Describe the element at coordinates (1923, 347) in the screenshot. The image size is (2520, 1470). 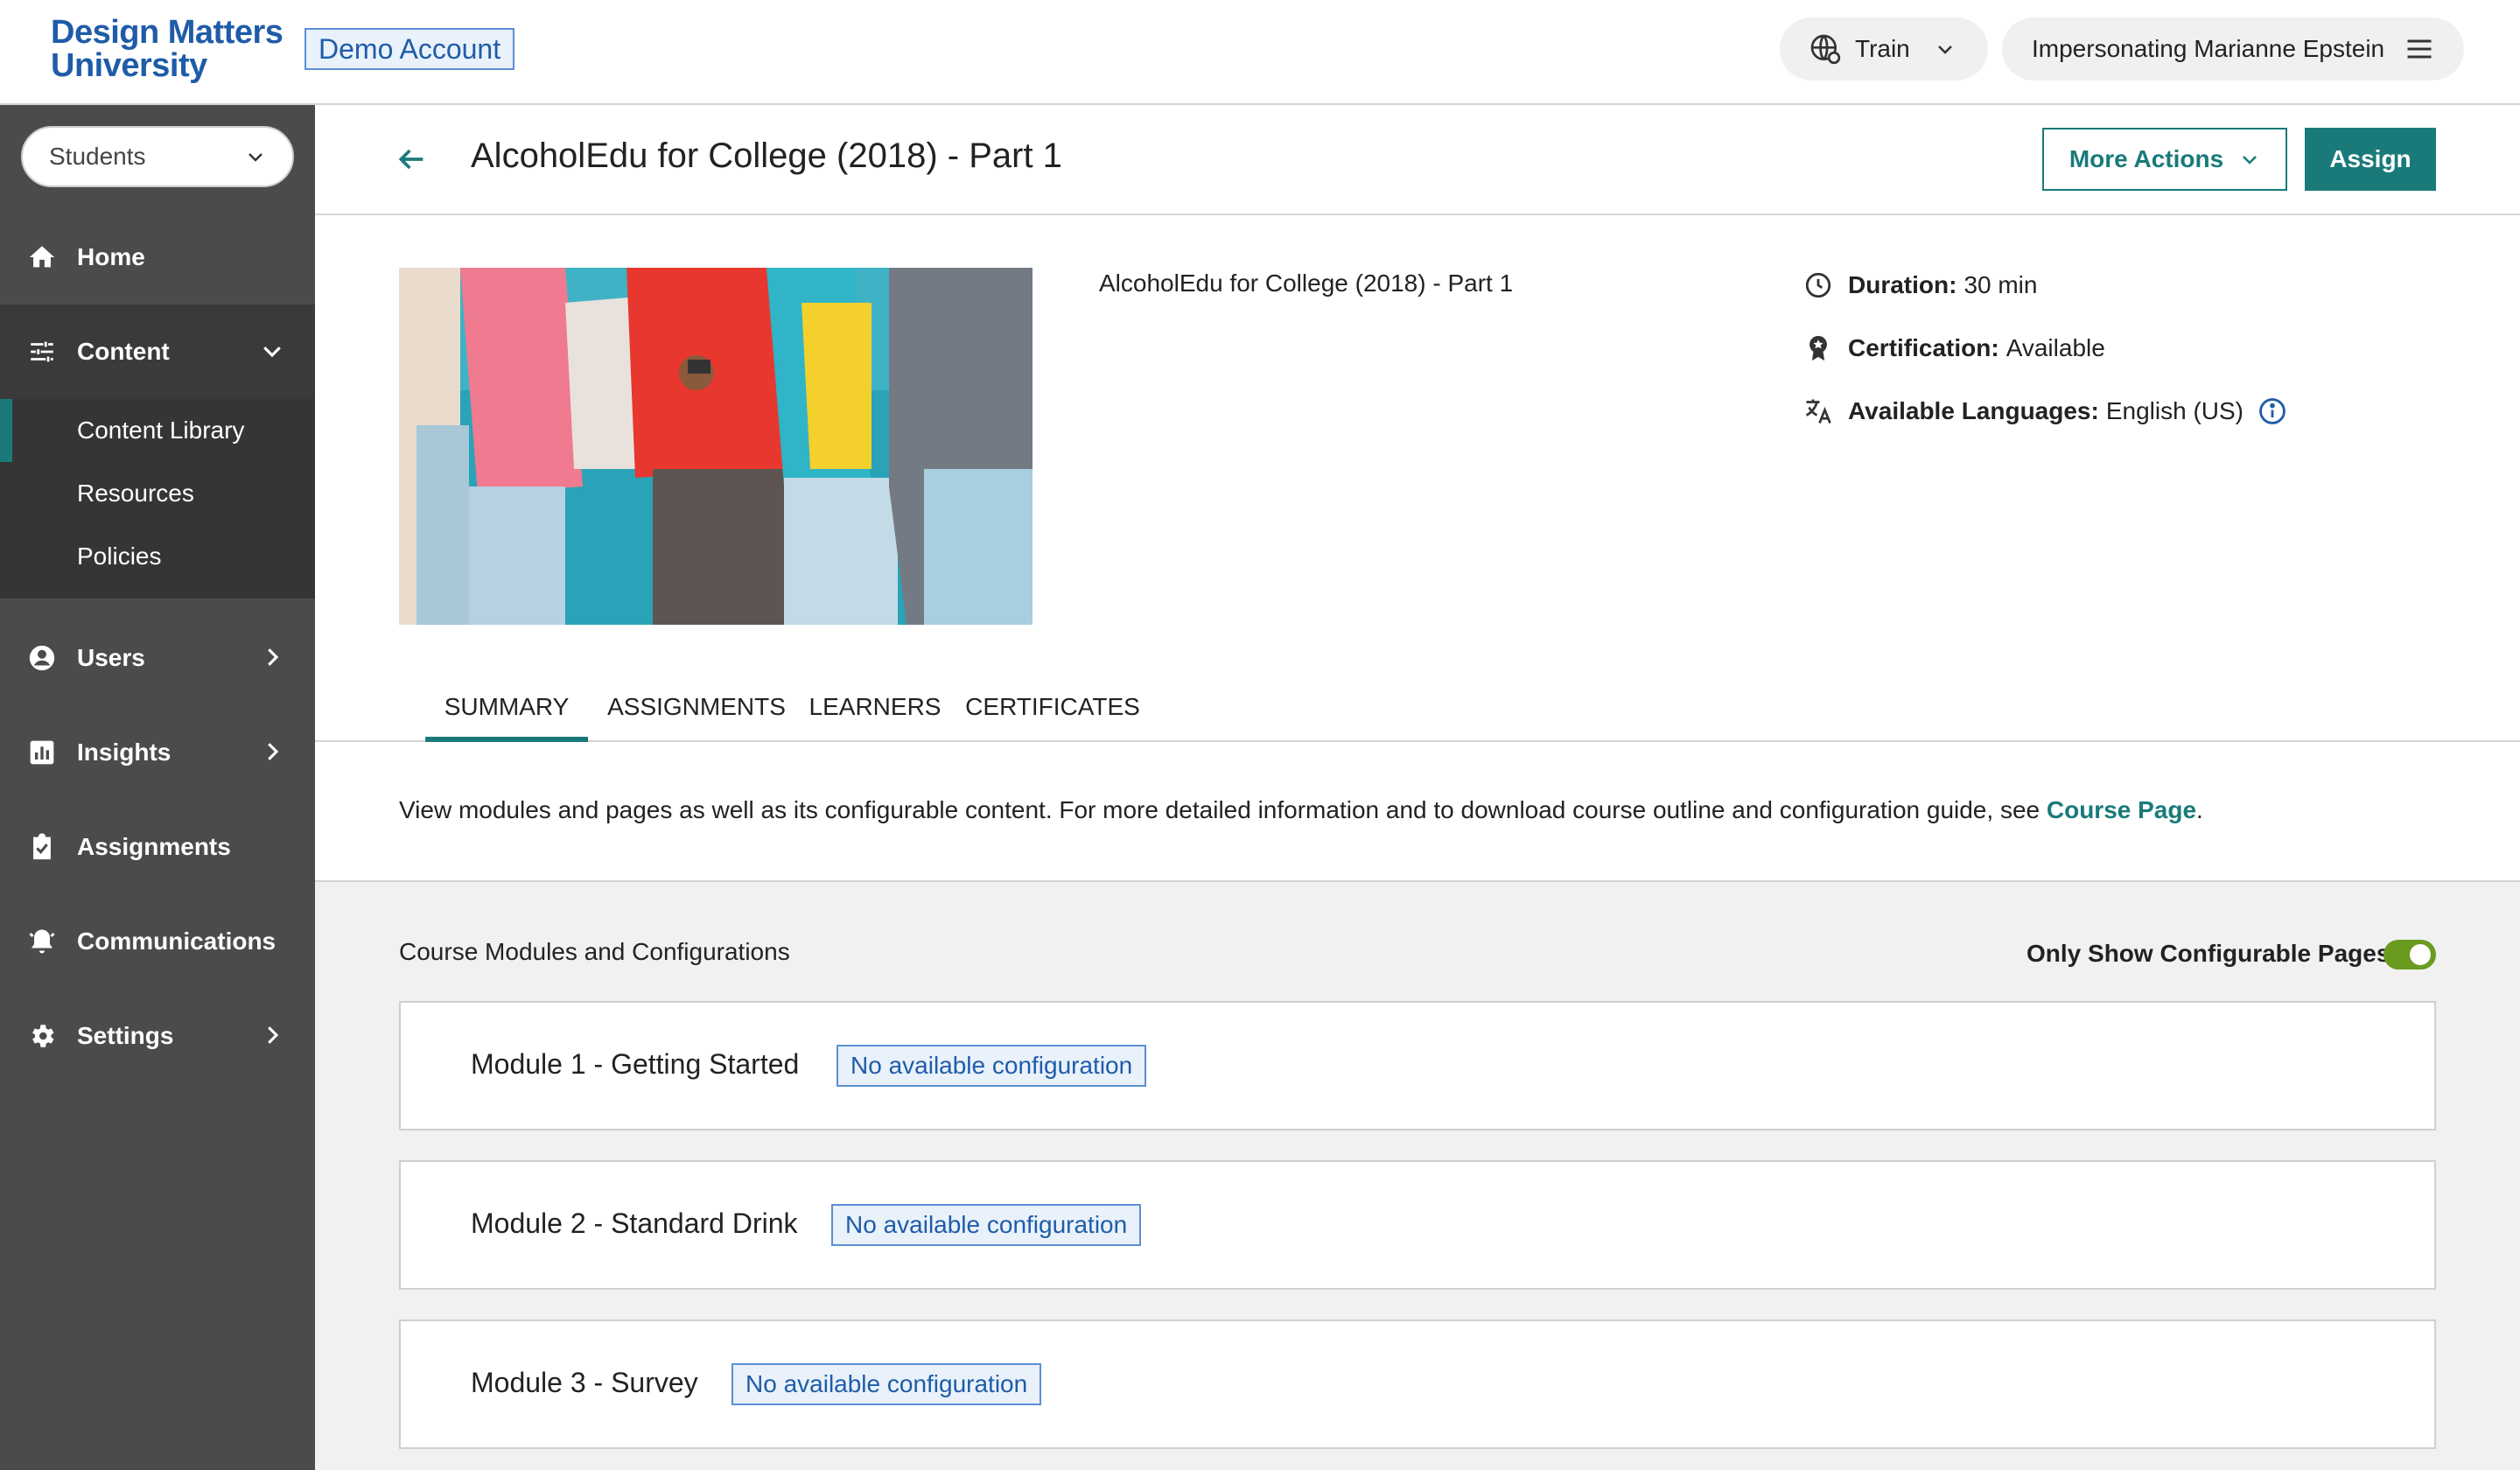
I see `certification-label: Certification:` at that location.